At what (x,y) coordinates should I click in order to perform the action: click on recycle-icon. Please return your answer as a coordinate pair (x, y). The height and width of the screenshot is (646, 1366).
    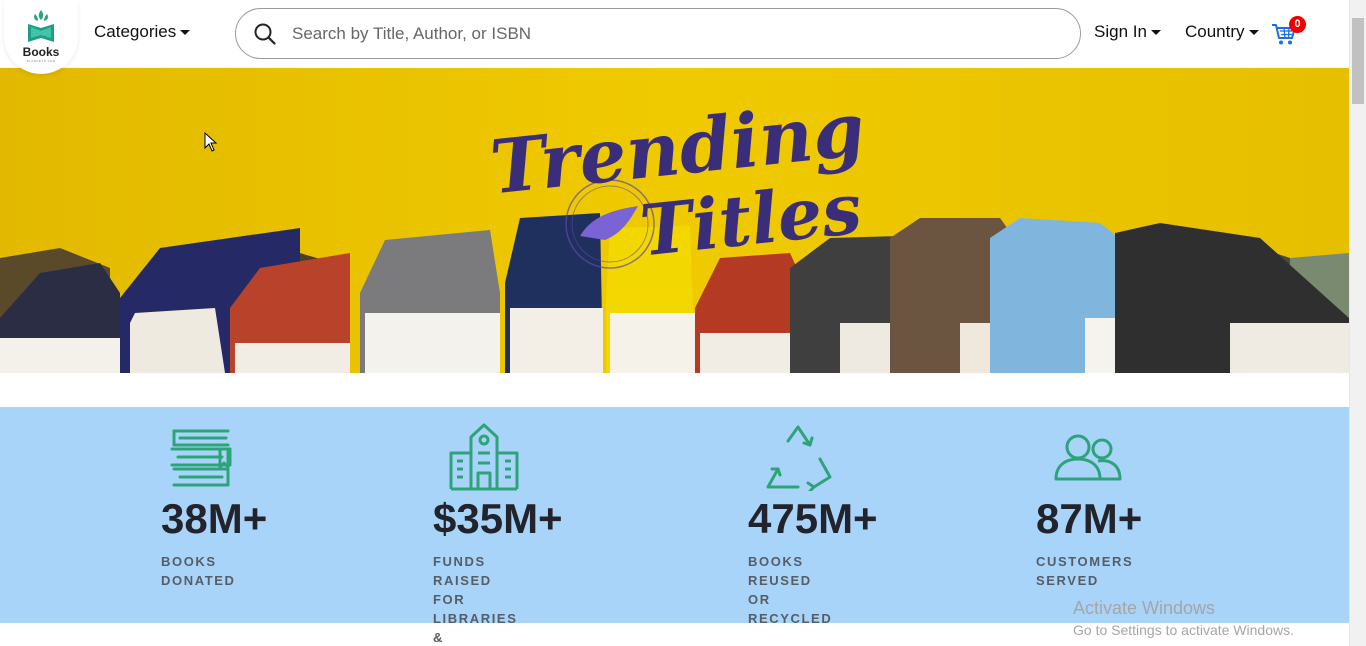
    Looking at the image, I should click on (799, 458).